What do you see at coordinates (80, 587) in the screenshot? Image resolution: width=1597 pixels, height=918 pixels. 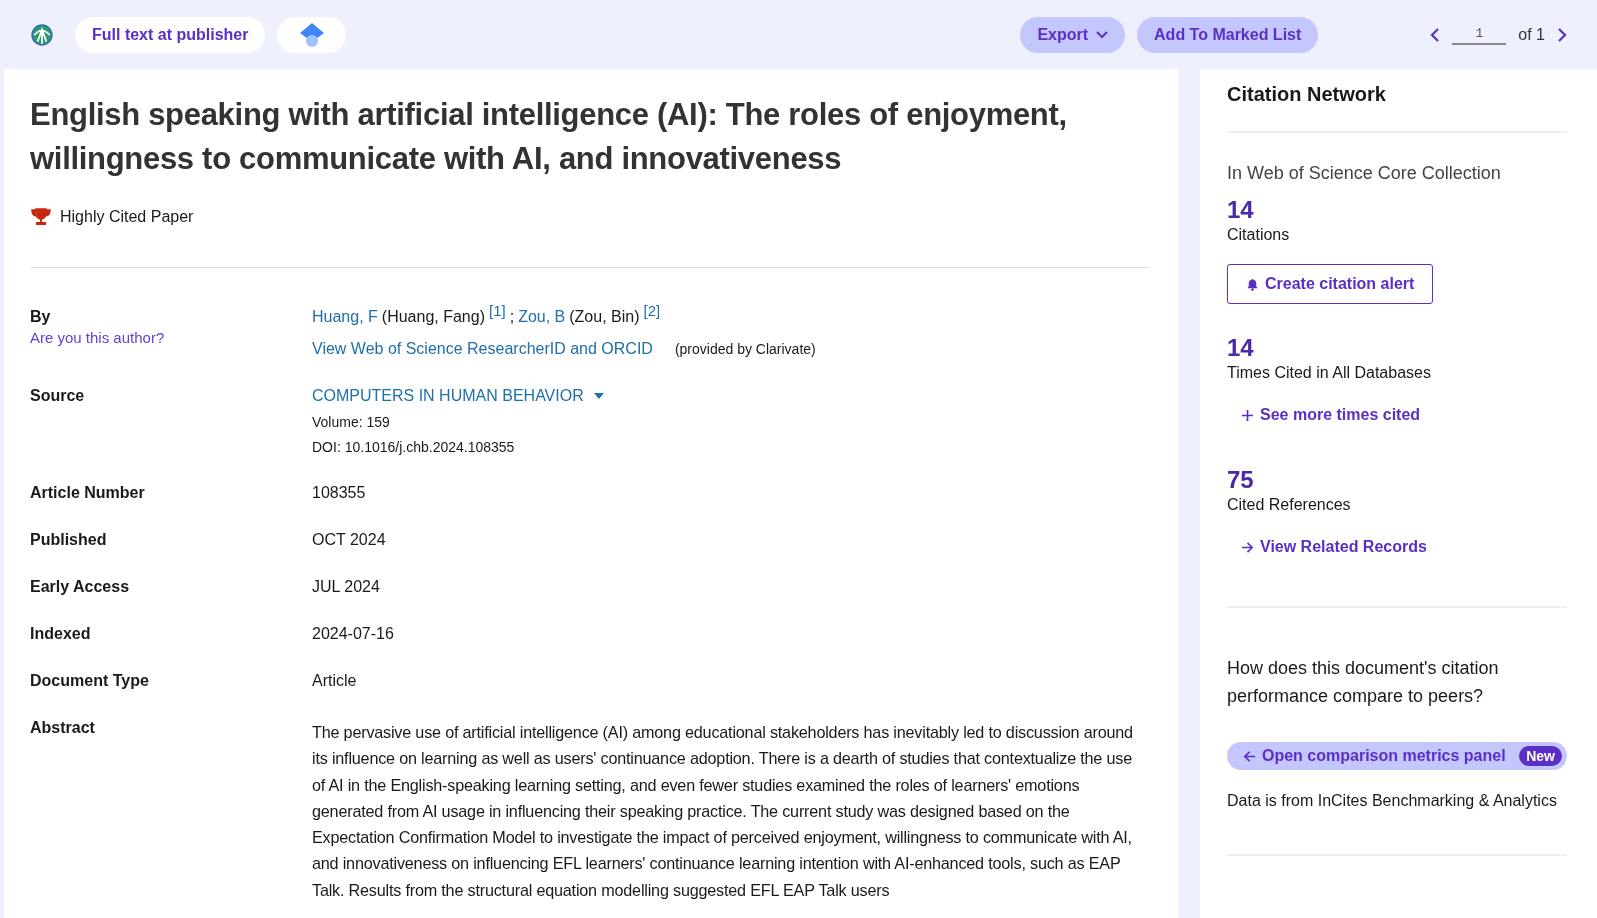 I see `field-label: Early Access` at bounding box center [80, 587].